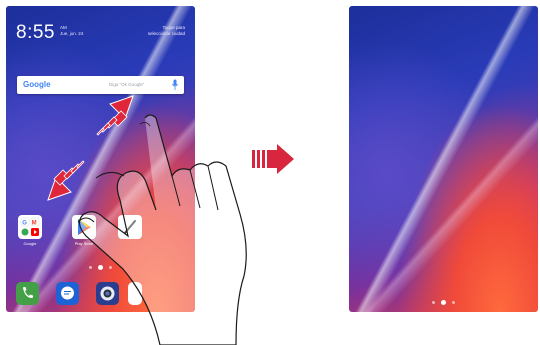 Image resolution: width=540 pixels, height=345 pixels. Describe the element at coordinates (84, 243) in the screenshot. I see `app-label: Play Store` at that location.